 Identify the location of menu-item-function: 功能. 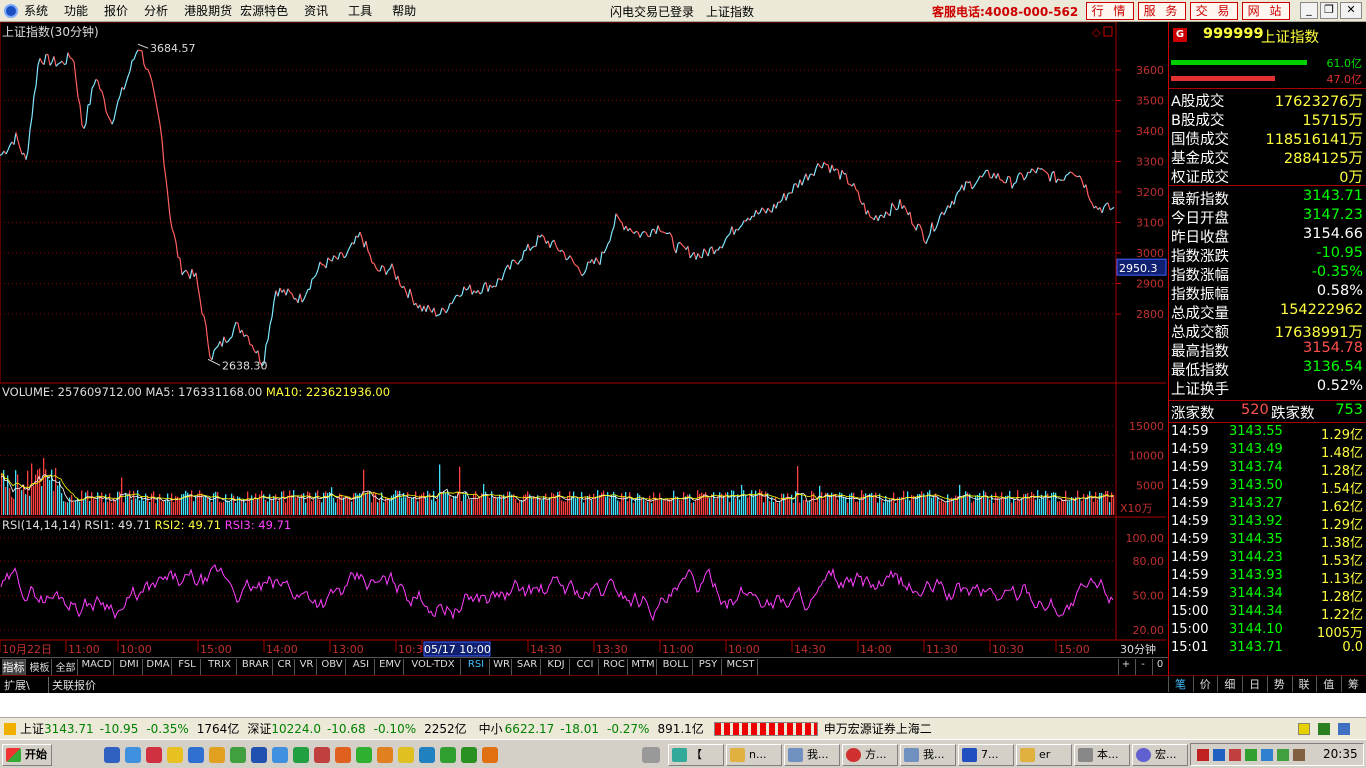
(76, 10).